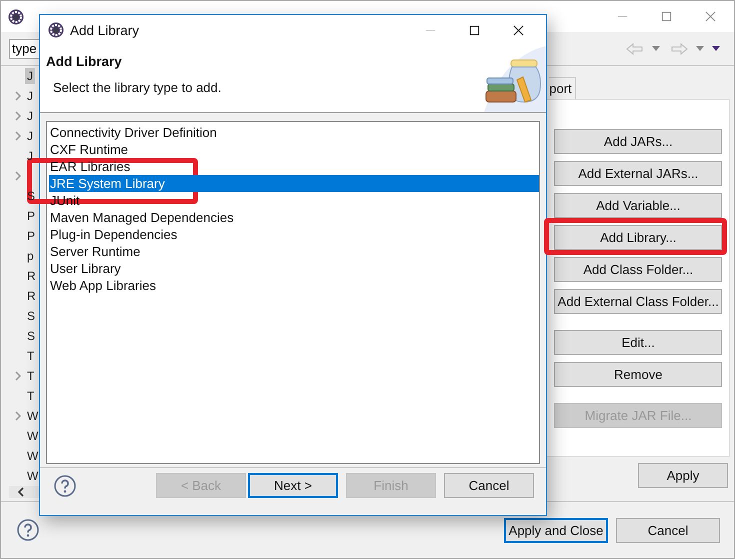 The image size is (735, 559). Describe the element at coordinates (105, 30) in the screenshot. I see `dialog-title: Add Library` at that location.